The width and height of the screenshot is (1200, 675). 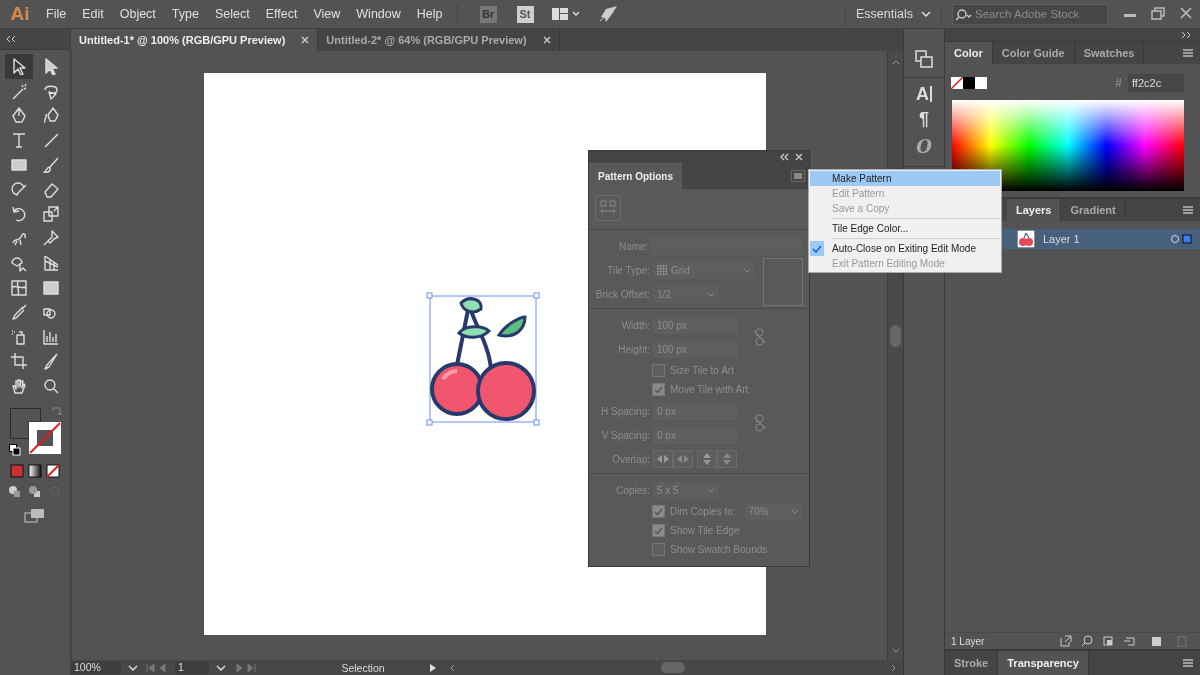 What do you see at coordinates (51, 287) in the screenshot?
I see `gradient-icon` at bounding box center [51, 287].